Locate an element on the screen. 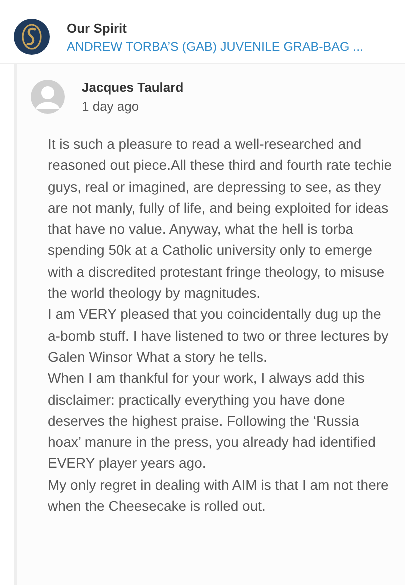  comment-time: 1 day ago is located at coordinates (111, 106).